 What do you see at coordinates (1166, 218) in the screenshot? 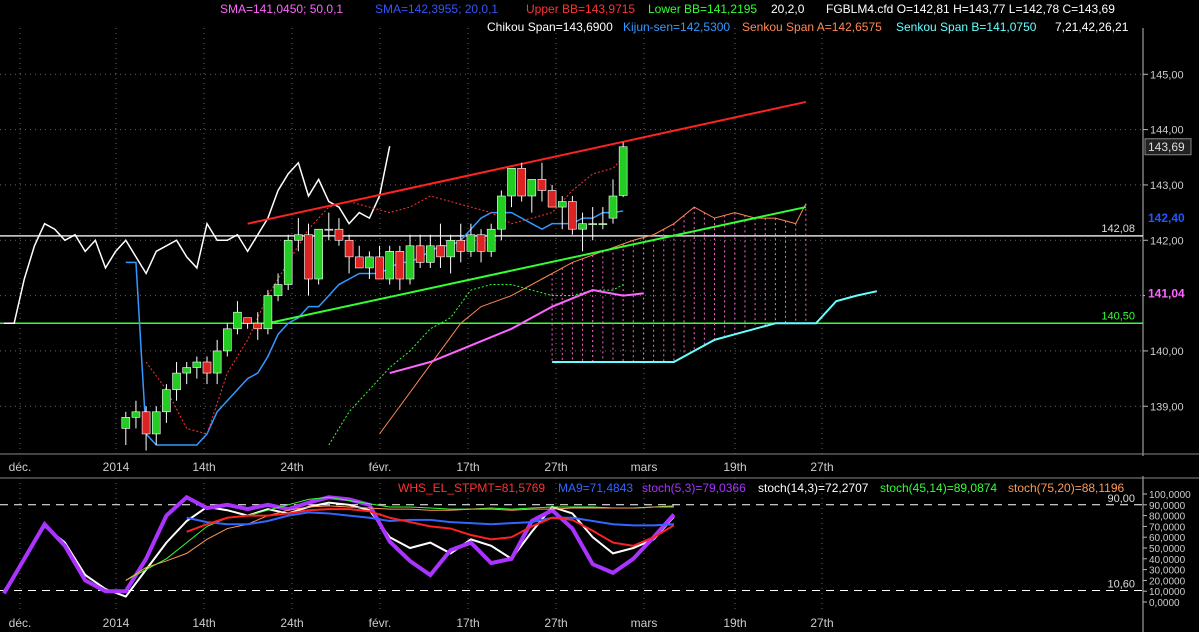
I see `price-tag: 142,40` at bounding box center [1166, 218].